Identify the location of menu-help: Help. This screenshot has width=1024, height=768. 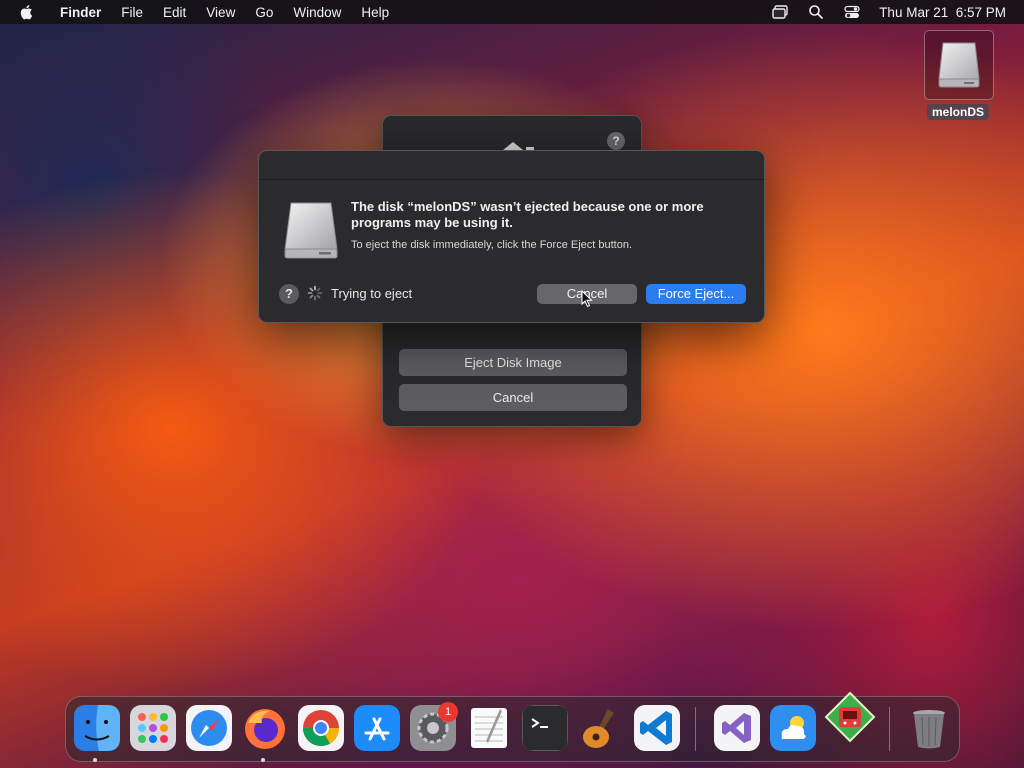
(375, 12).